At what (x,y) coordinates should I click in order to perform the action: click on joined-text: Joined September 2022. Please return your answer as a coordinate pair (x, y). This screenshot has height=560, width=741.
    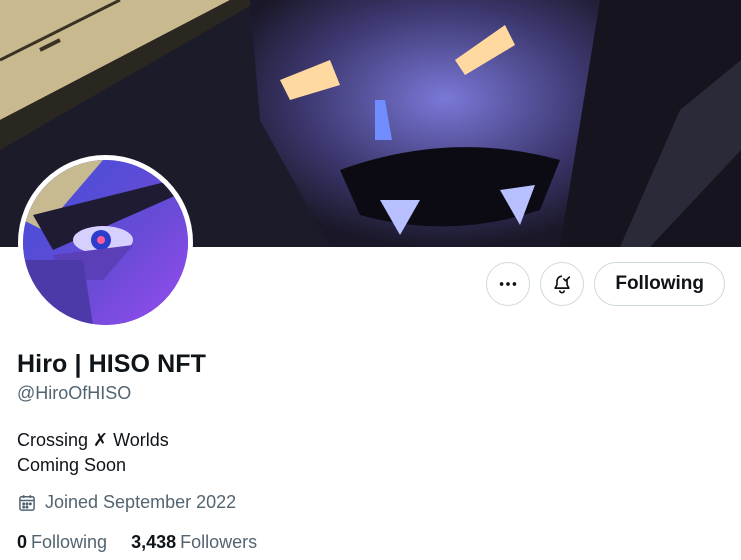
    Looking at the image, I should click on (141, 502).